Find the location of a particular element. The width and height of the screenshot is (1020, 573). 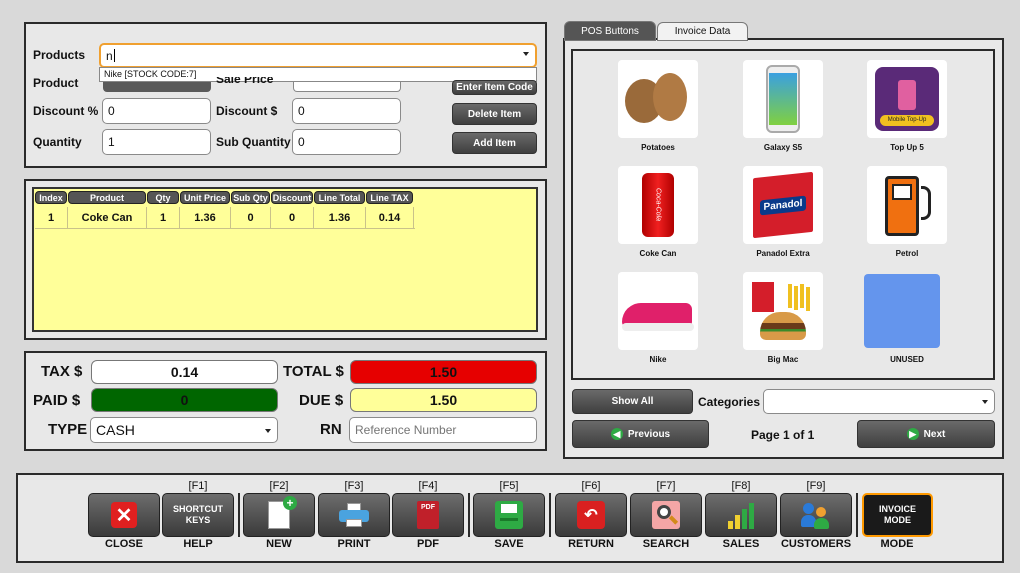

enter-item-code-button: Enter Item Code is located at coordinates (494, 87).